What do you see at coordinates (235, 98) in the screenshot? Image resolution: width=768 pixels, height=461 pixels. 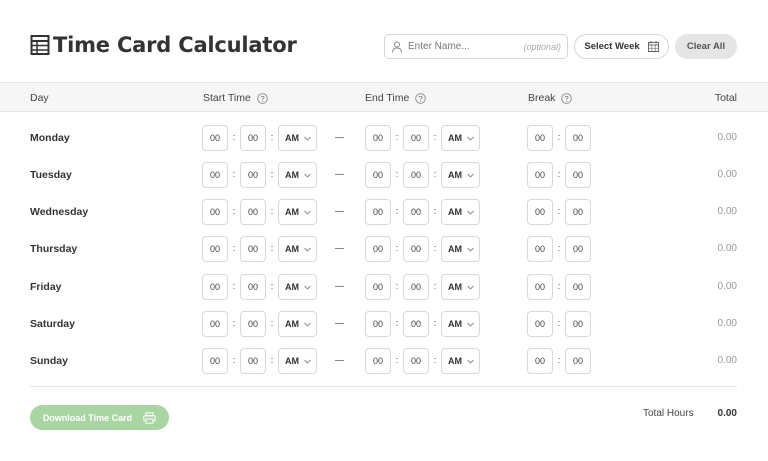 I see `column-header-start-time: Start Time` at bounding box center [235, 98].